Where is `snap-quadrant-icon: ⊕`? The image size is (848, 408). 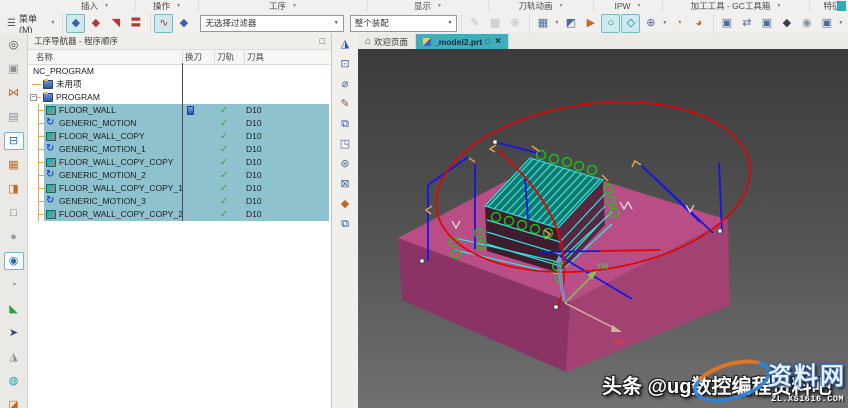 snap-quadrant-icon: ⊕ is located at coordinates (650, 23).